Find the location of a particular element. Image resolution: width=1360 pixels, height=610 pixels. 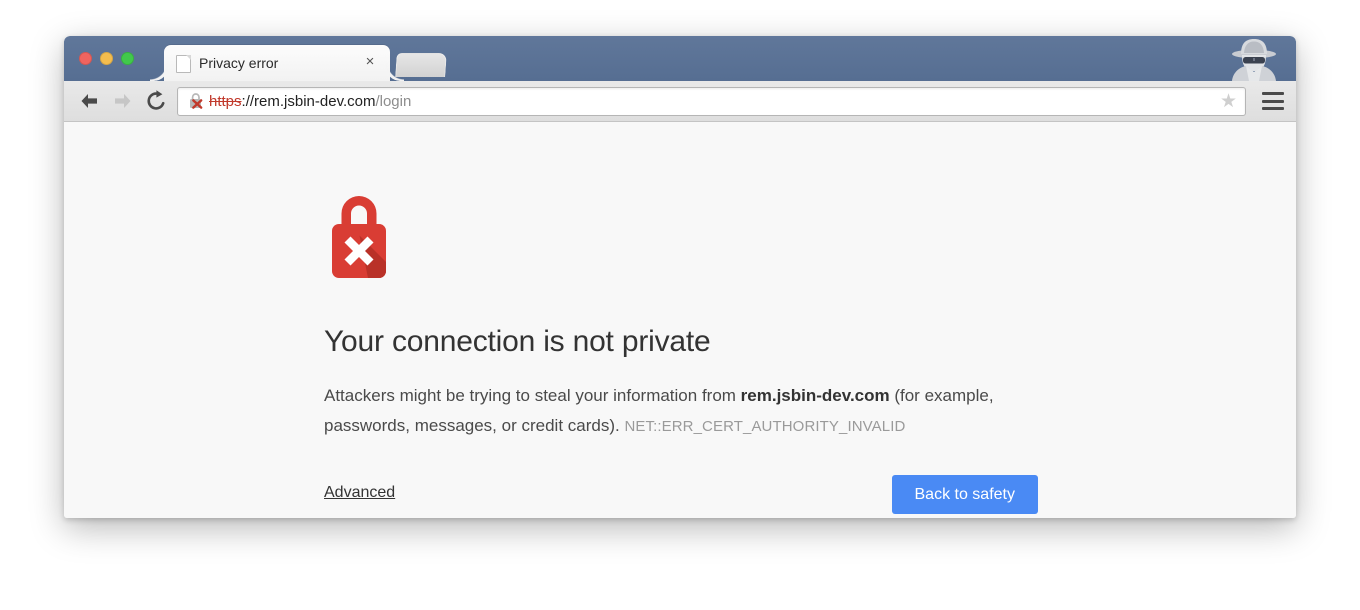

reload-icon is located at coordinates (156, 100).